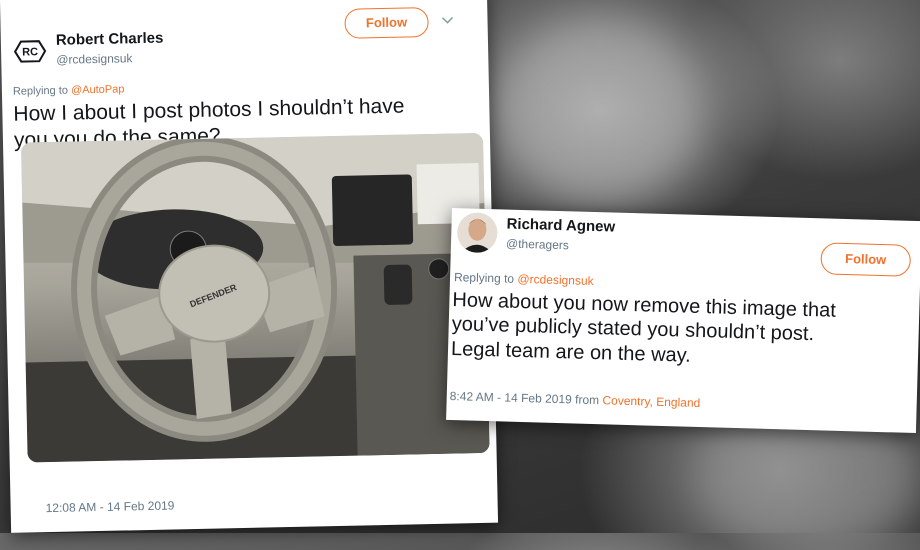 This screenshot has height=550, width=920. I want to click on rc-logo-icon: RC, so click(30, 51).